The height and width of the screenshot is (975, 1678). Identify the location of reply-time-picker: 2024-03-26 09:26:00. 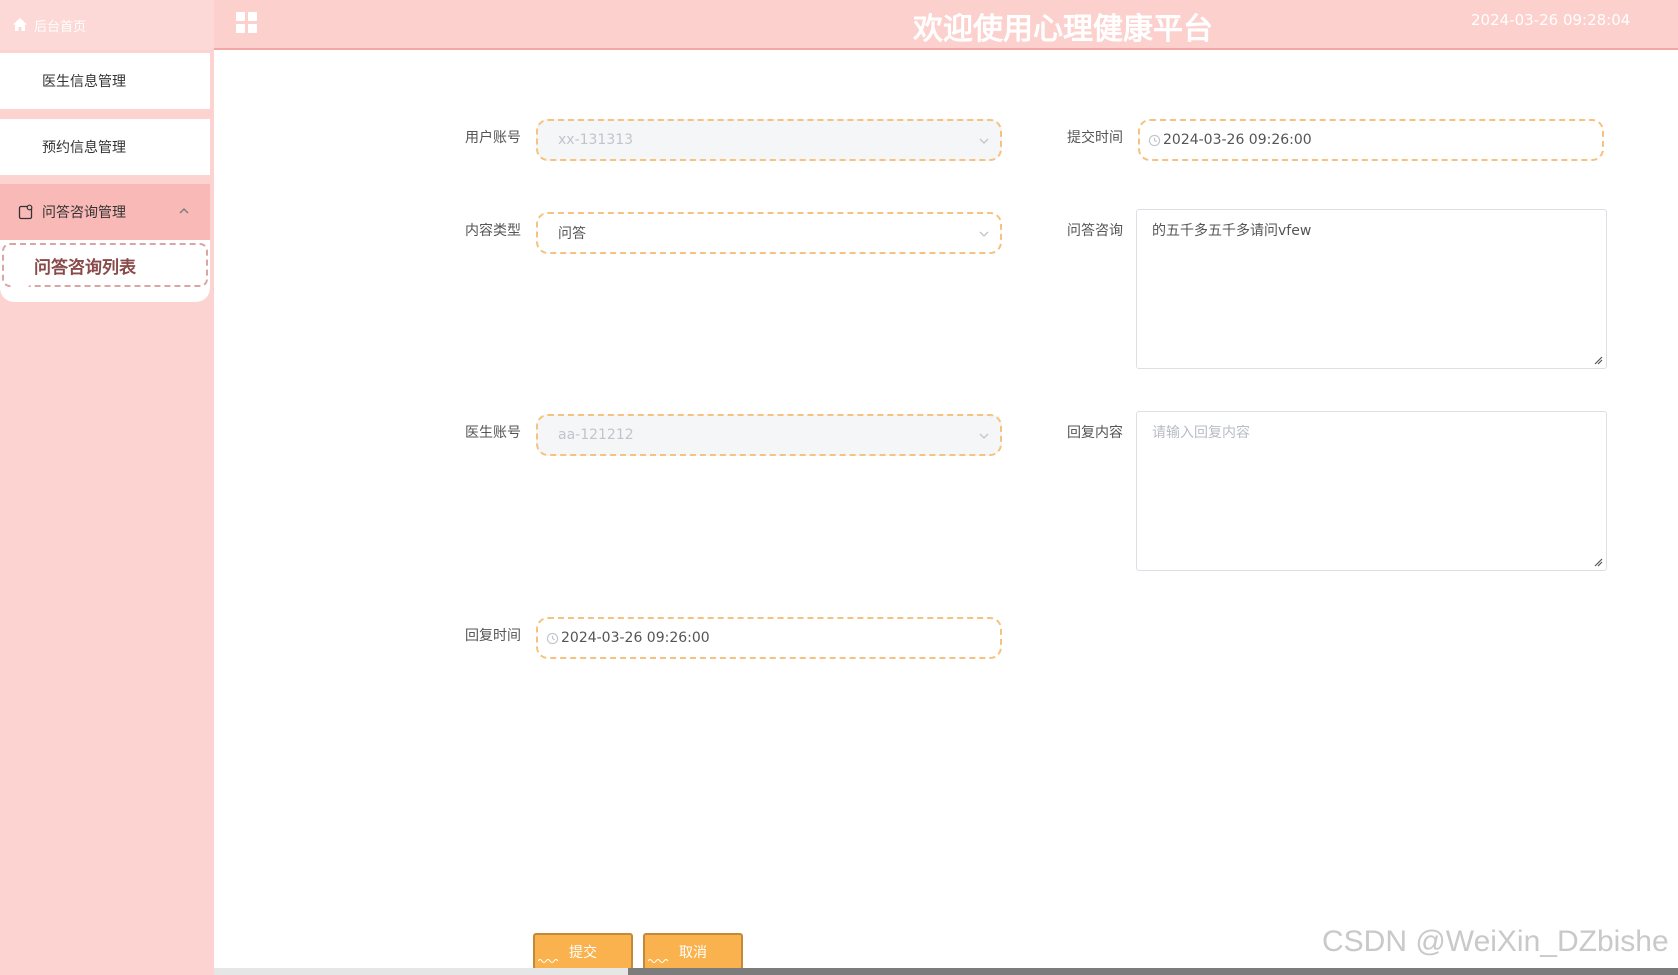
(769, 638).